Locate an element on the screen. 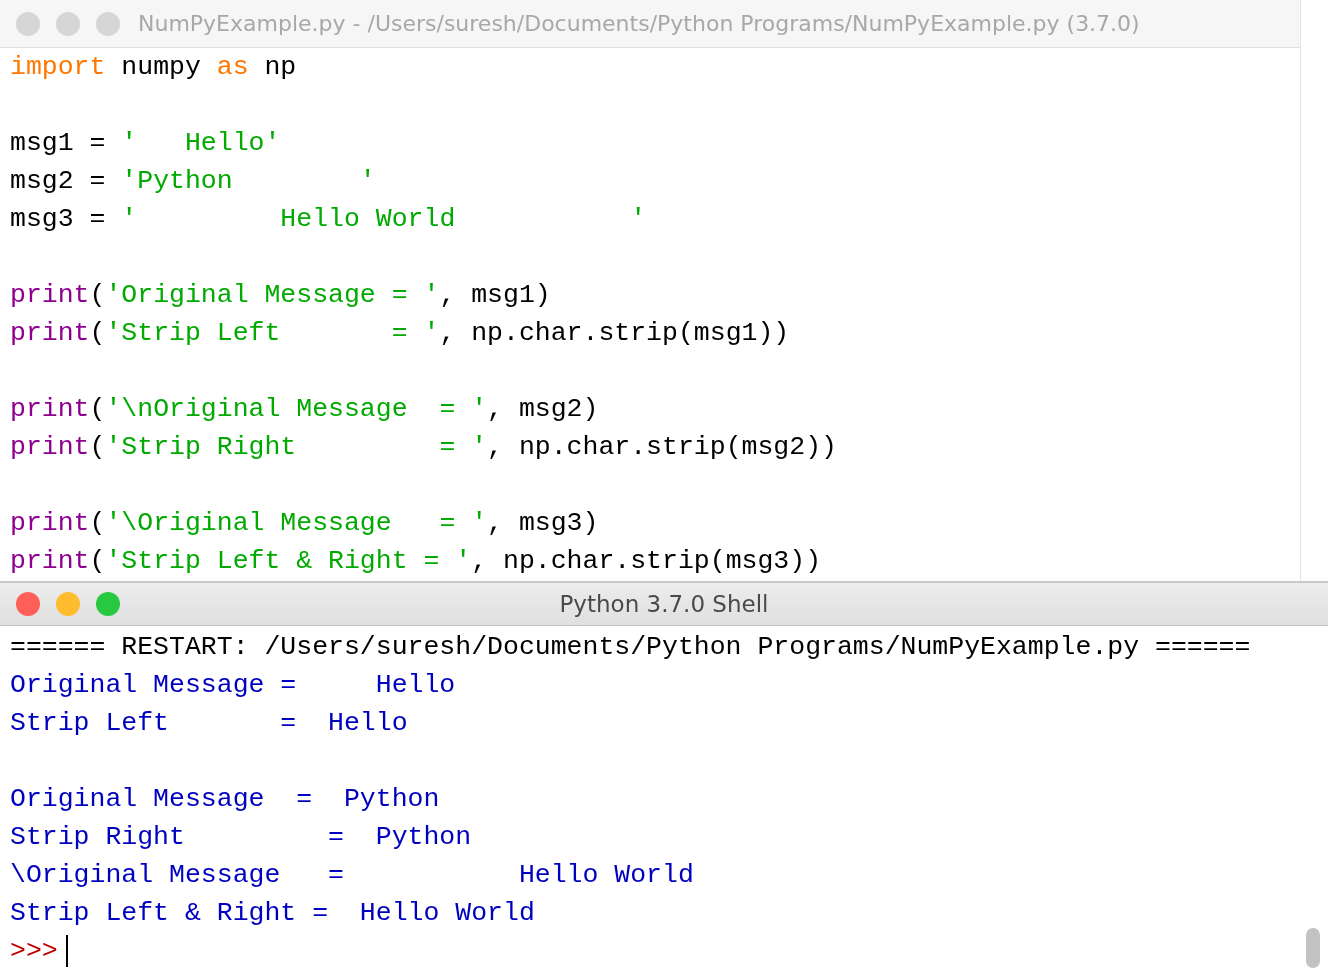  window-title: NumPyExample.py - /Users/suresh/Documents/Python Programs/NumPyExample.py (3.7.0) is located at coordinates (639, 23).